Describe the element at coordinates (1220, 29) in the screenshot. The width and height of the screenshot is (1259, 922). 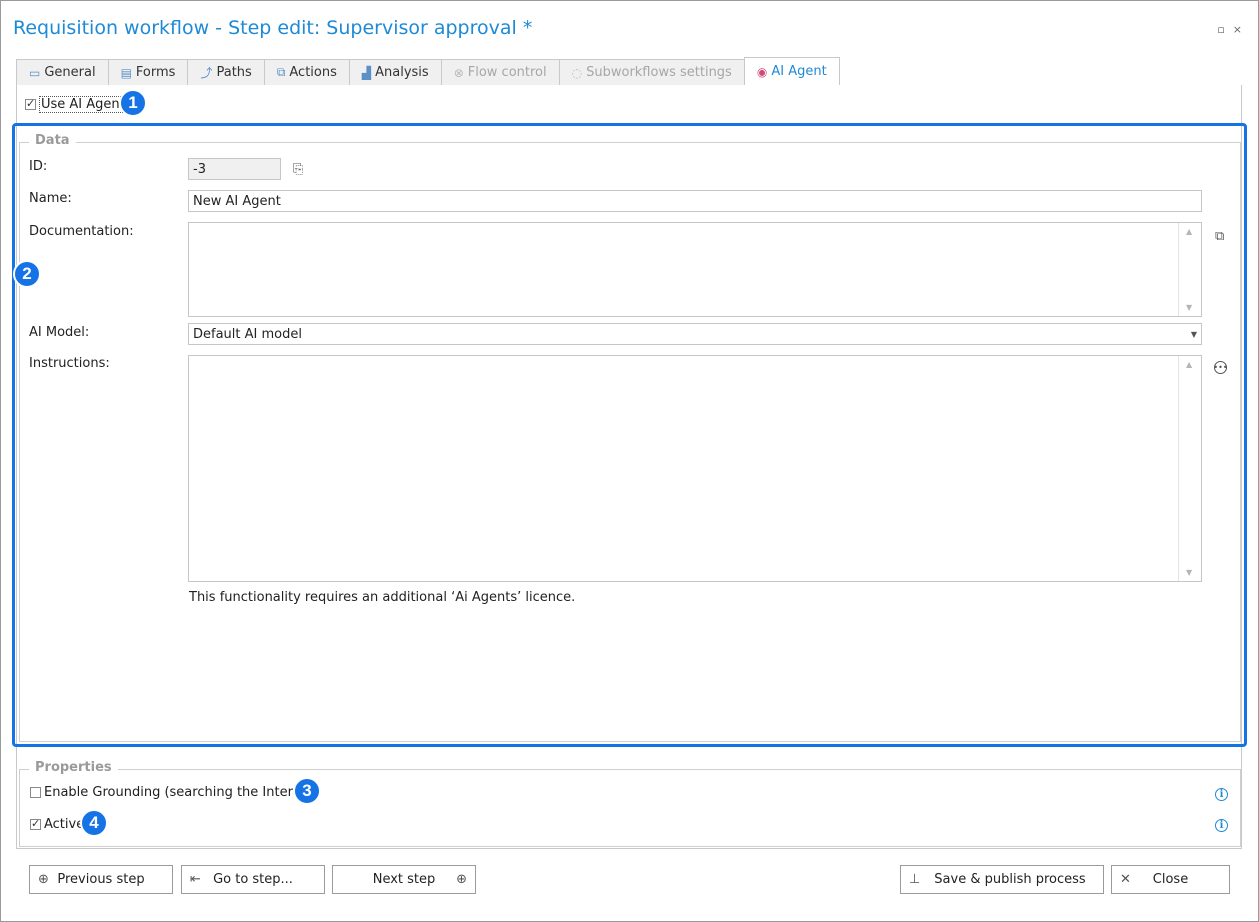
I see `restore-icon: ▫` at that location.